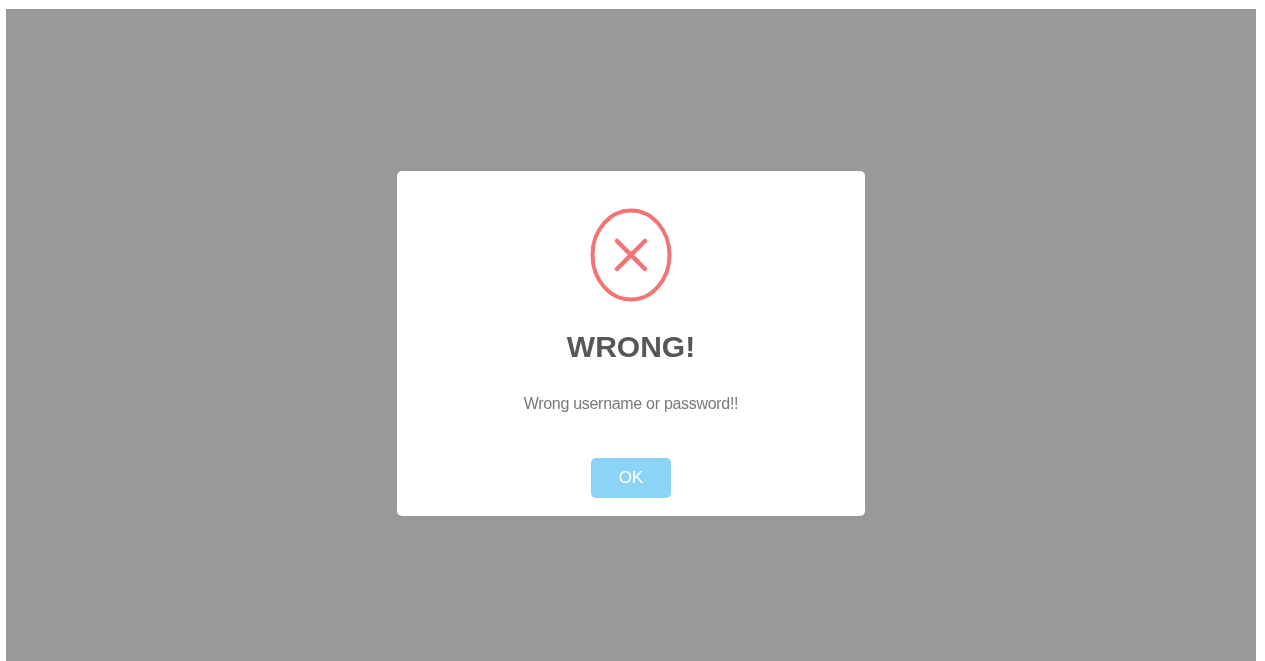 Image resolution: width=1265 pixels, height=661 pixels. I want to click on error-icon, so click(631, 255).